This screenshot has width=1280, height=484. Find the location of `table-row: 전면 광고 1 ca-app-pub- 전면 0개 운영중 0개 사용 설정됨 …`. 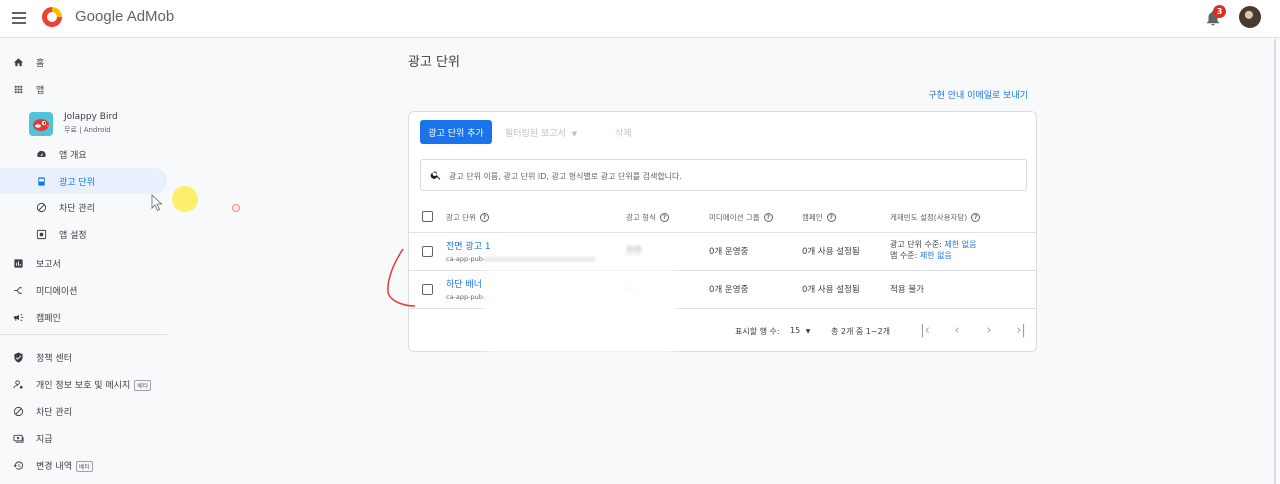

table-row: 전면 광고 1 ca-app-pub- 전면 0개 운영중 0개 사용 설정됨 … is located at coordinates (722, 252).